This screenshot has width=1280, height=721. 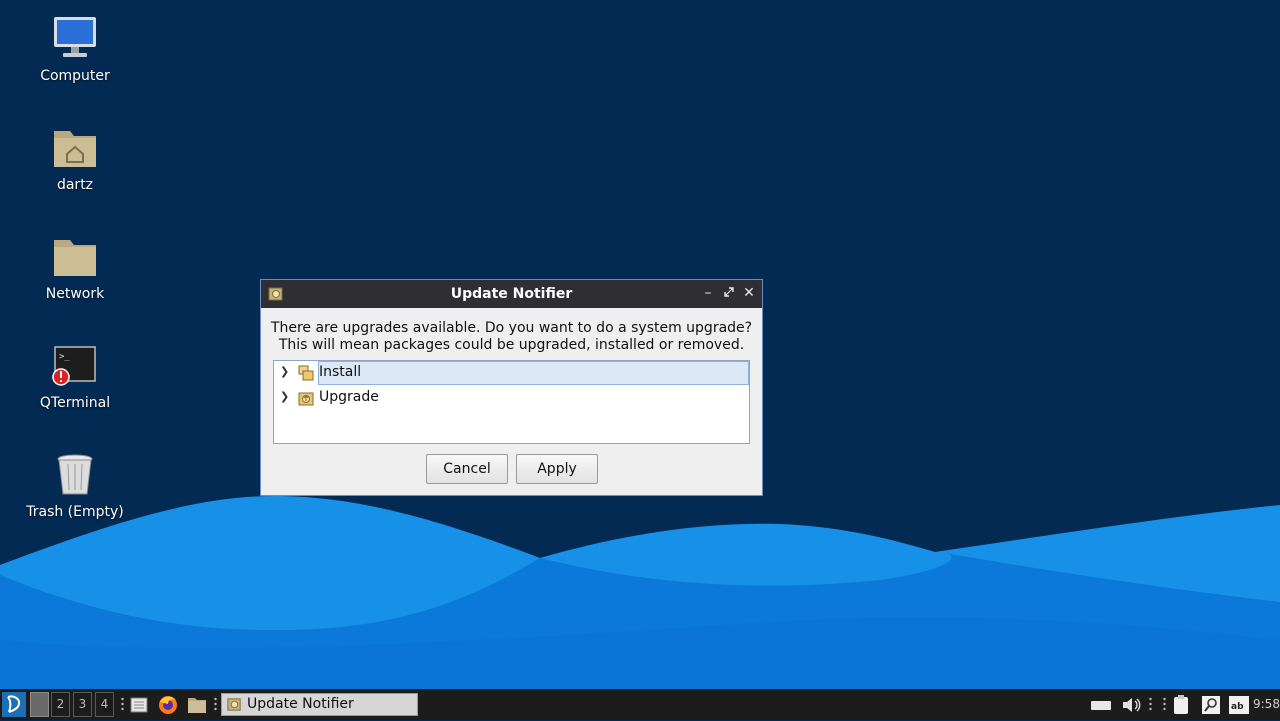 I want to click on taskbar-task-update-notifier: Update Notifier, so click(x=319, y=704).